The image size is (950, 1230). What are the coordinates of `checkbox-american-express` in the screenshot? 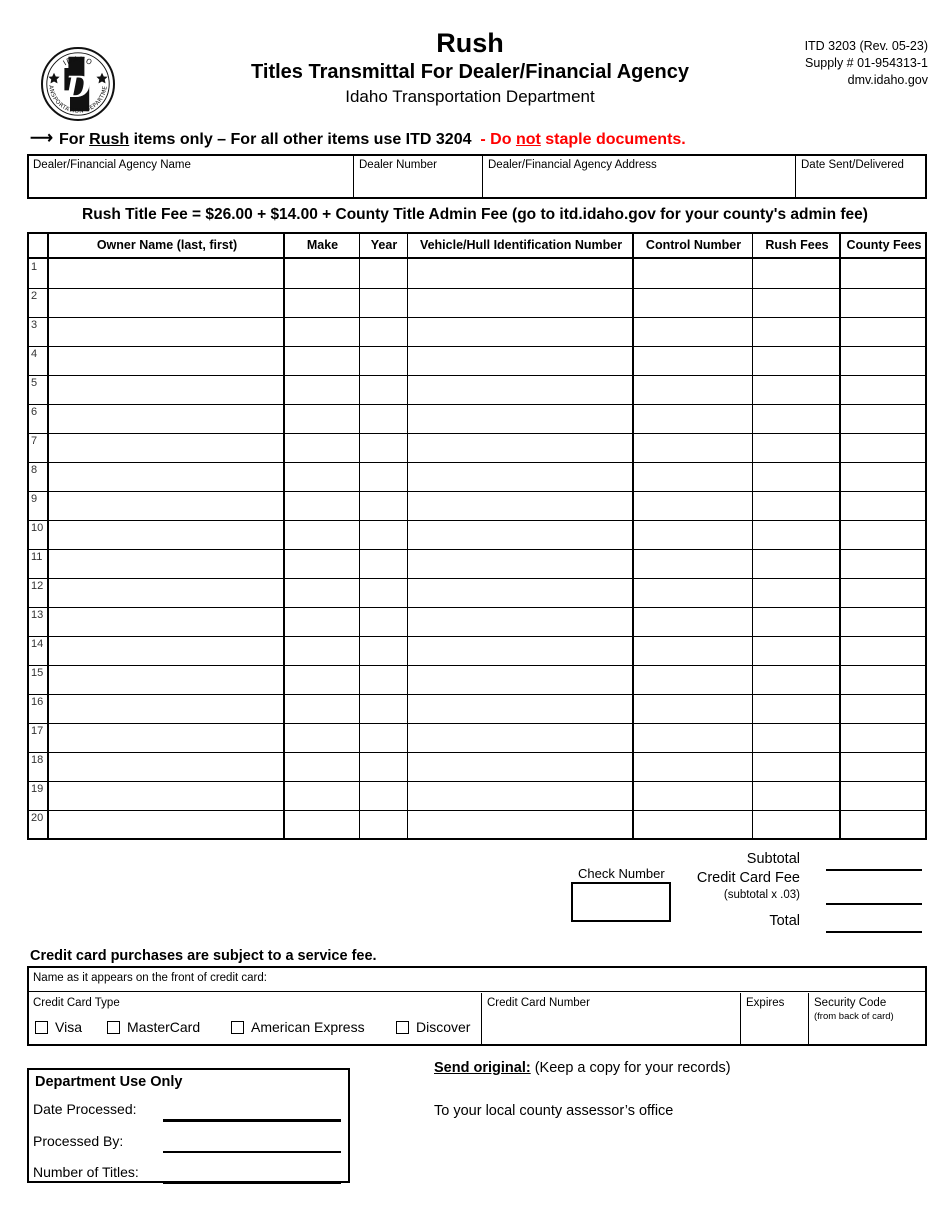 It's located at (237, 1027).